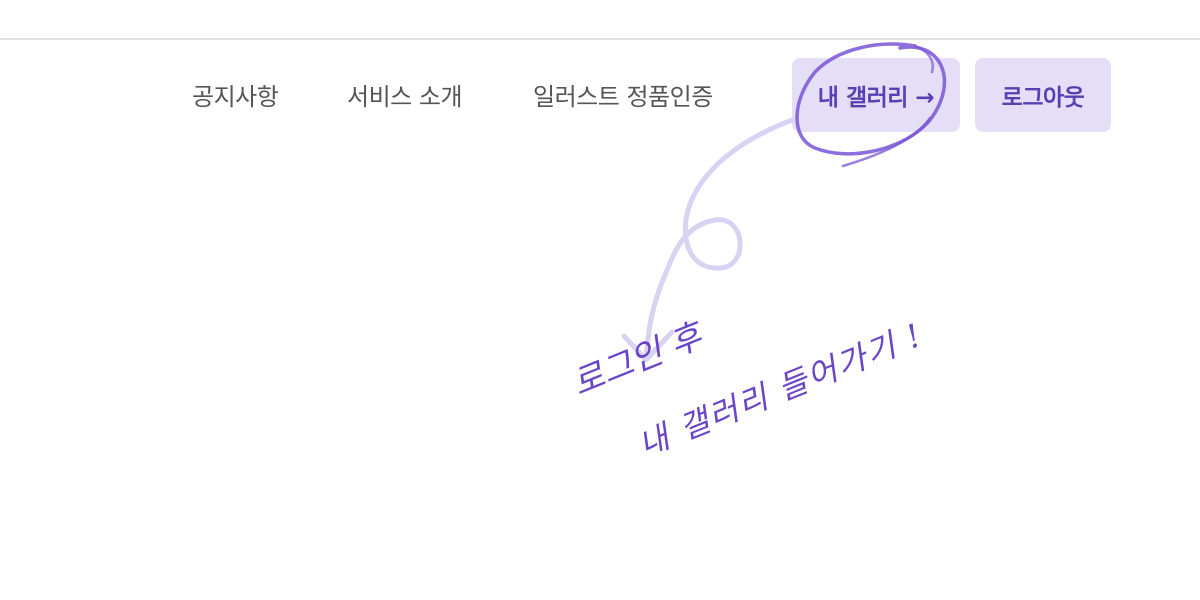 The height and width of the screenshot is (600, 1200). I want to click on nav-link-service-intro: 서비스 소개, so click(405, 94).